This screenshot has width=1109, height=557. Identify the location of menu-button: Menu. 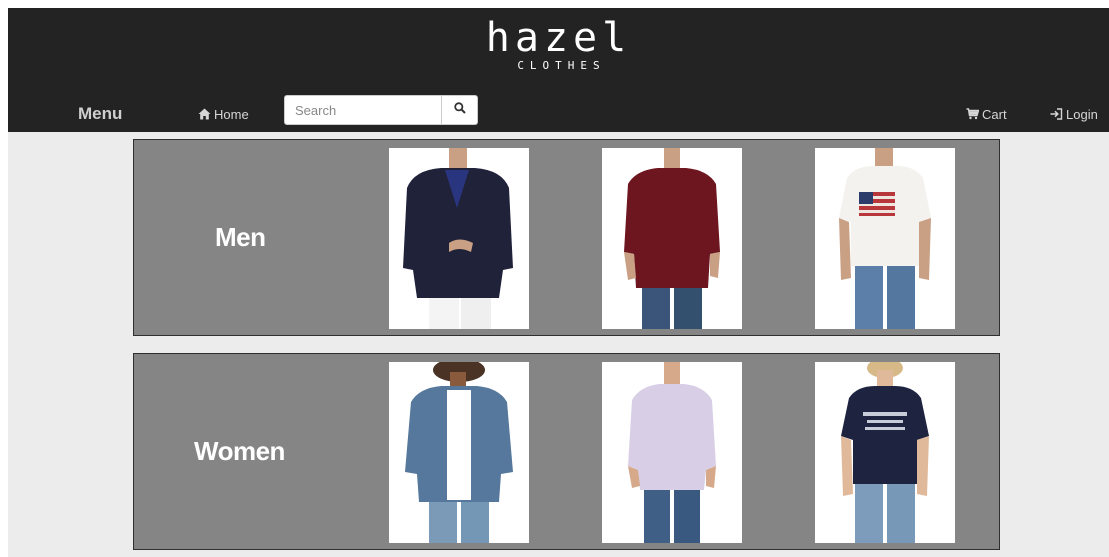
(100, 114).